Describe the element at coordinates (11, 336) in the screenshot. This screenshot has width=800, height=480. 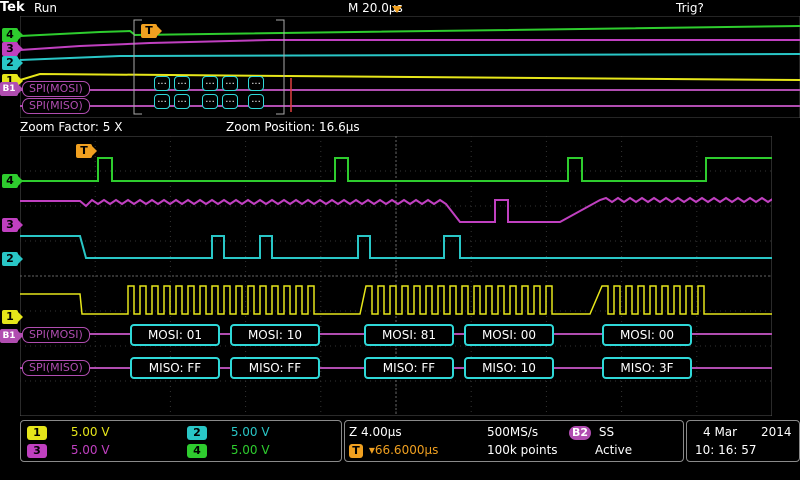
I see `bus-b1-marker: B1` at that location.